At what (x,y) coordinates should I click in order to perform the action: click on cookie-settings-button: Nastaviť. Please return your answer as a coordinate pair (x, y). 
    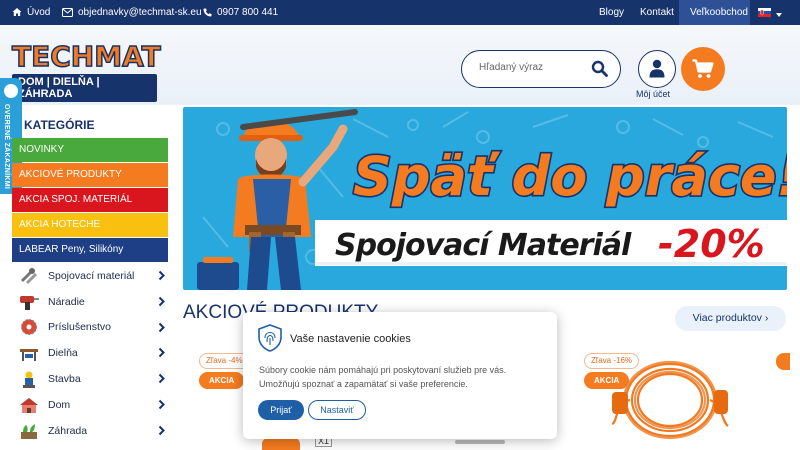
    Looking at the image, I should click on (337, 410).